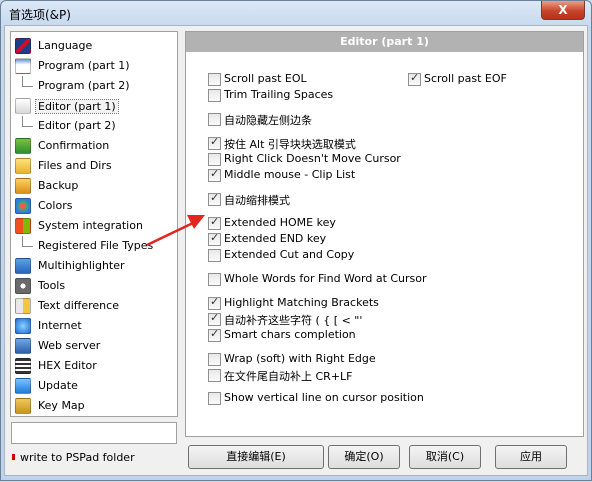 This screenshot has width=592, height=482. I want to click on sidebar-item-confirmation: Confirmation, so click(93, 146).